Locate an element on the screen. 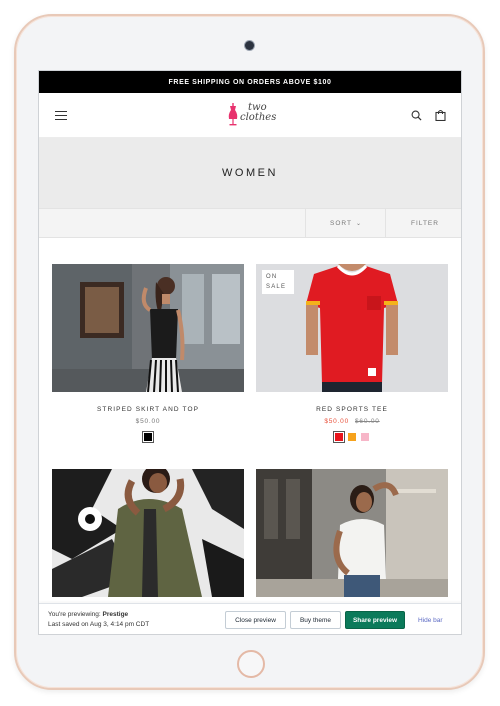 The height and width of the screenshot is (706, 500). buy-theme-button: Buy theme is located at coordinates (315, 620).